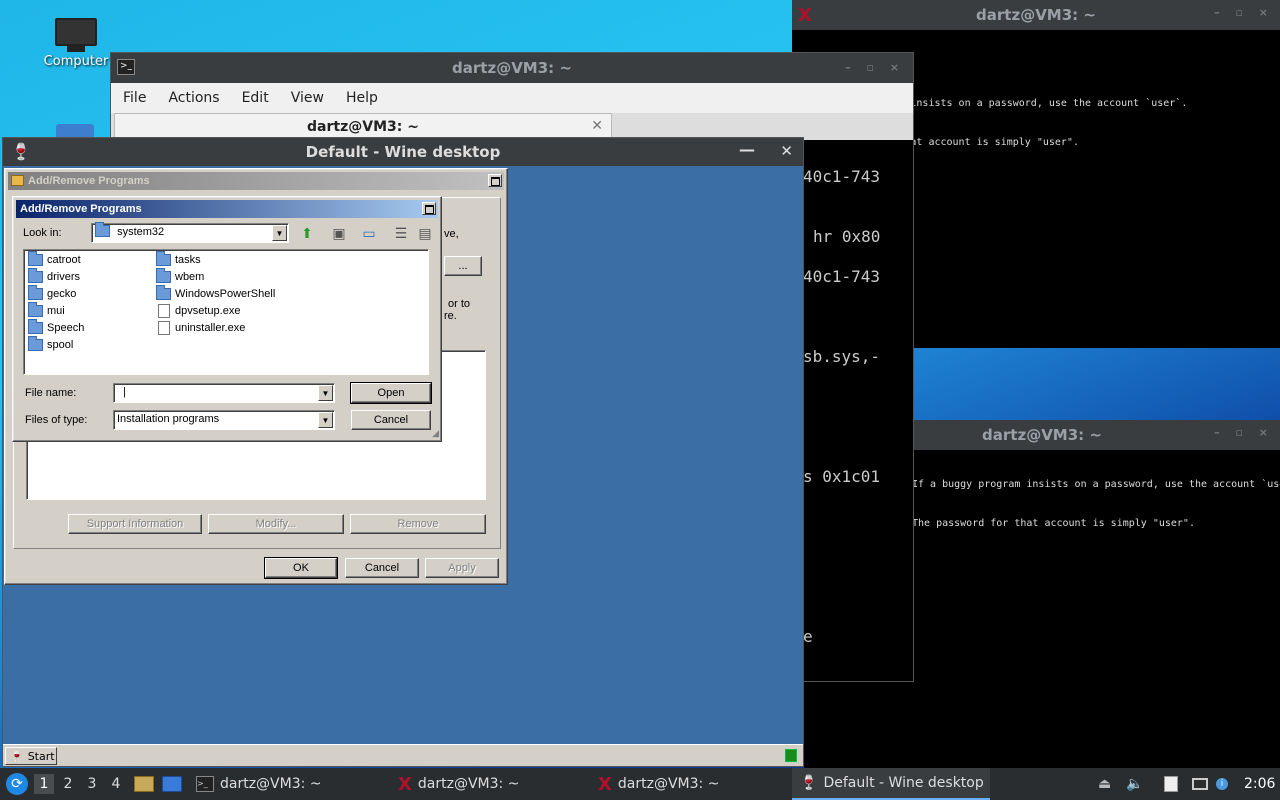 The width and height of the screenshot is (1280, 800). I want to click on workspace-1: 1, so click(44, 784).